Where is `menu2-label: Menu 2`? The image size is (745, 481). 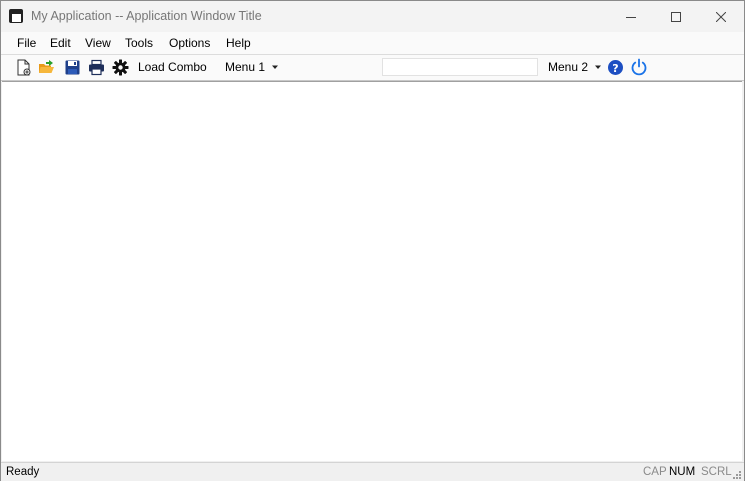
menu2-label: Menu 2 is located at coordinates (568, 67).